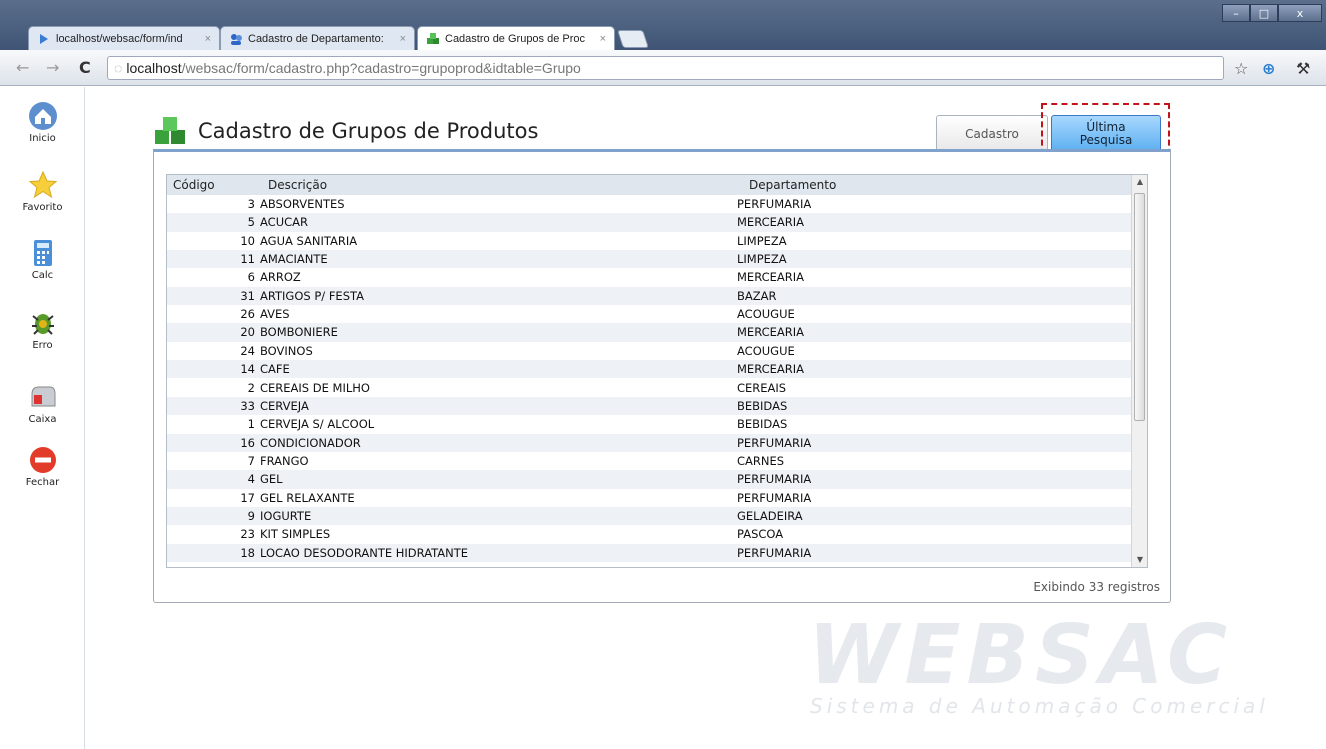  I want to click on cell-codigo: 20, so click(247, 332).